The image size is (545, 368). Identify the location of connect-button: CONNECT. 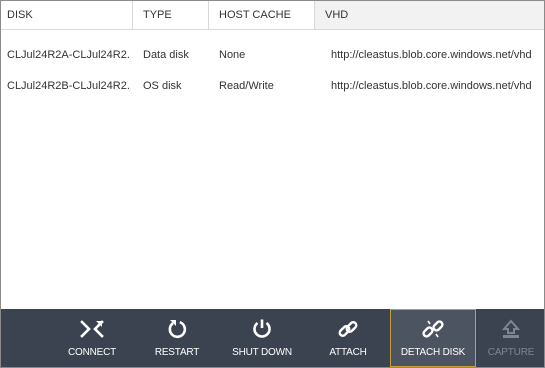
(92, 338).